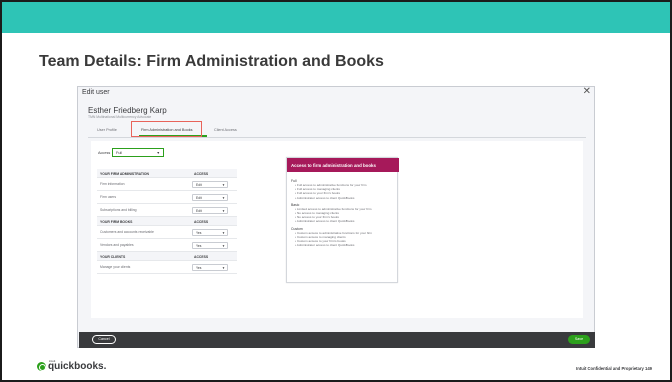 The height and width of the screenshot is (382, 672). Describe the element at coordinates (119, 153) in the screenshot. I see `access-select-value: Full` at that location.